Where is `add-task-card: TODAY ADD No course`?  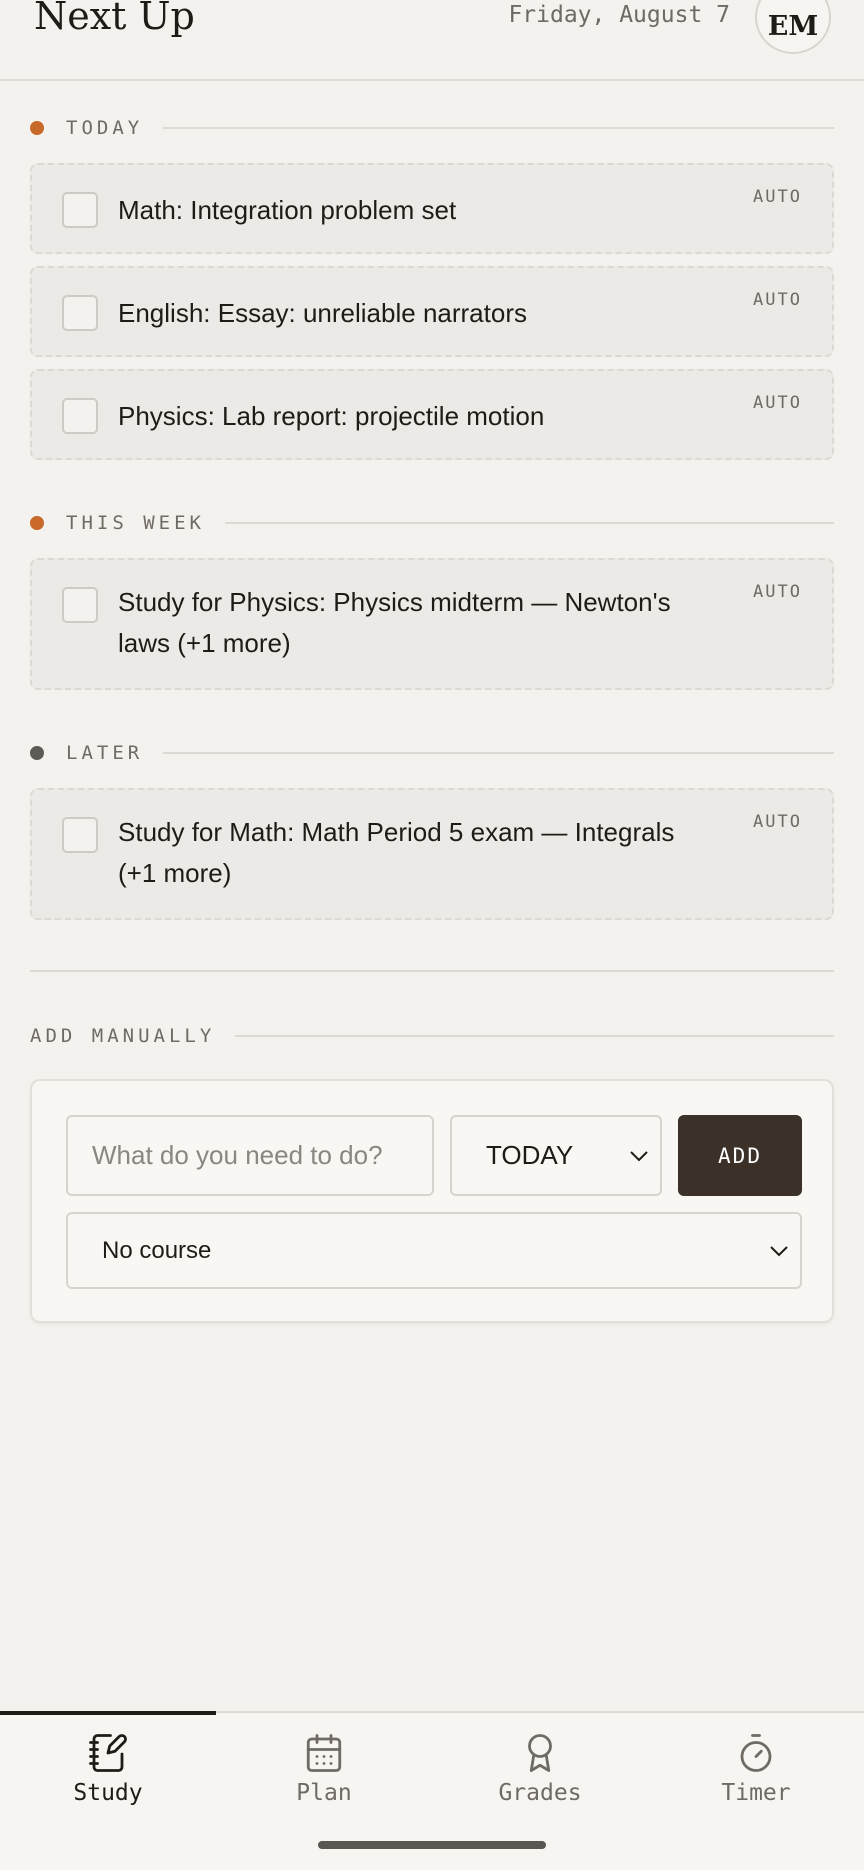 add-task-card: TODAY ADD No course is located at coordinates (432, 1201).